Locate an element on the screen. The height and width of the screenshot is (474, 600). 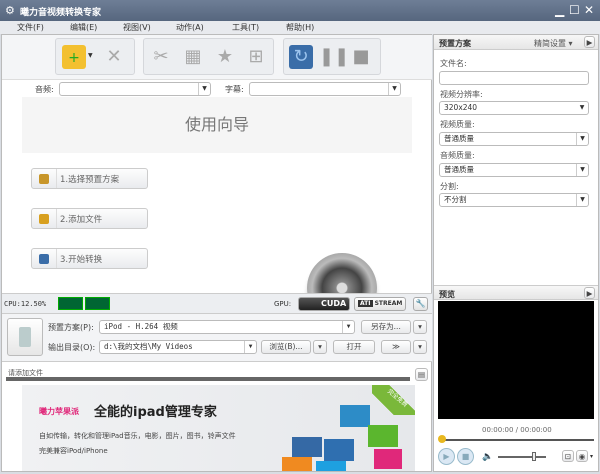
menu-action: 动作(A) is located at coordinates (190, 27).